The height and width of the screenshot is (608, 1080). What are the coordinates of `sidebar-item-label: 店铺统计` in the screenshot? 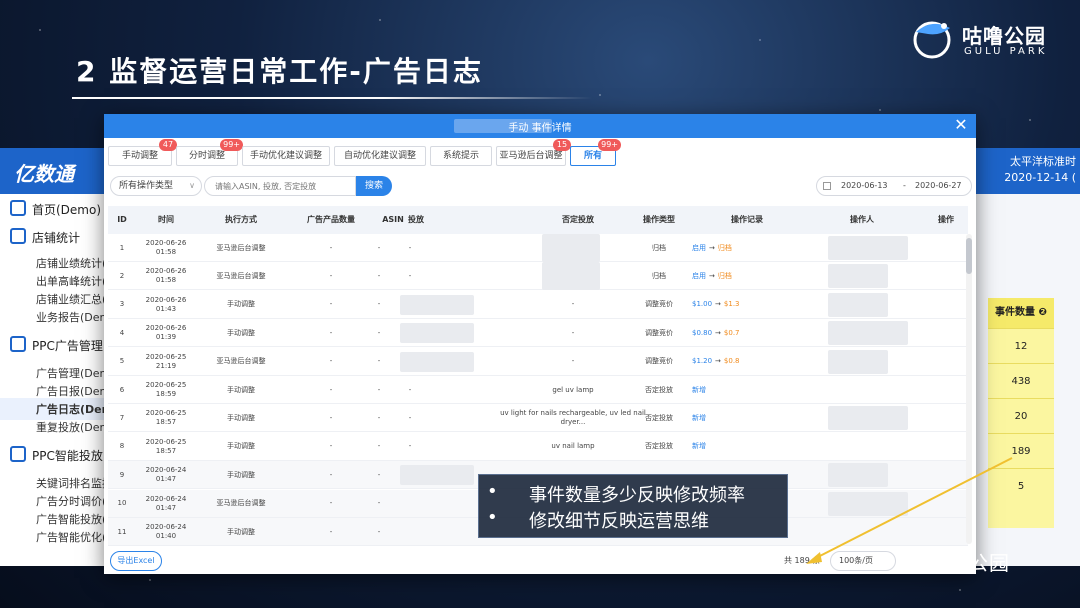 It's located at (56, 238).